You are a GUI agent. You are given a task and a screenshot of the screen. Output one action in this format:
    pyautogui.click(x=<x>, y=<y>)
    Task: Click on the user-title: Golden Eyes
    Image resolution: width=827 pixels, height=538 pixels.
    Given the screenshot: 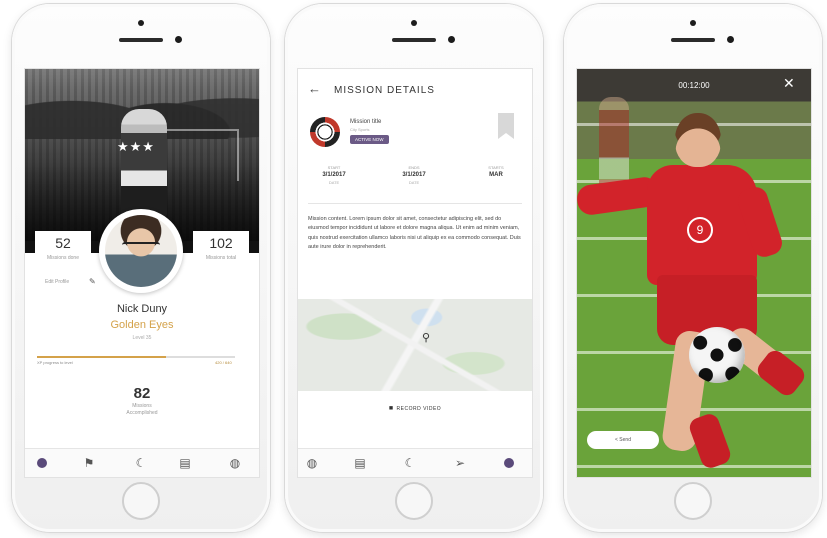 What is the action you would take?
    pyautogui.click(x=142, y=325)
    